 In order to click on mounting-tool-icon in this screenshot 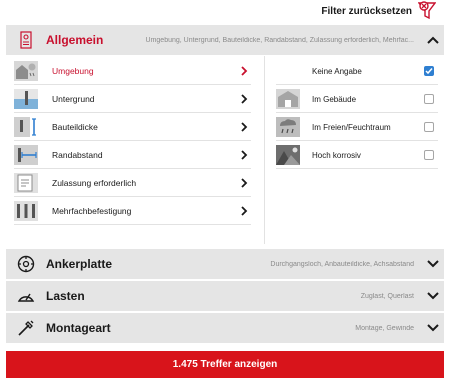, I will do `click(26, 328)`.